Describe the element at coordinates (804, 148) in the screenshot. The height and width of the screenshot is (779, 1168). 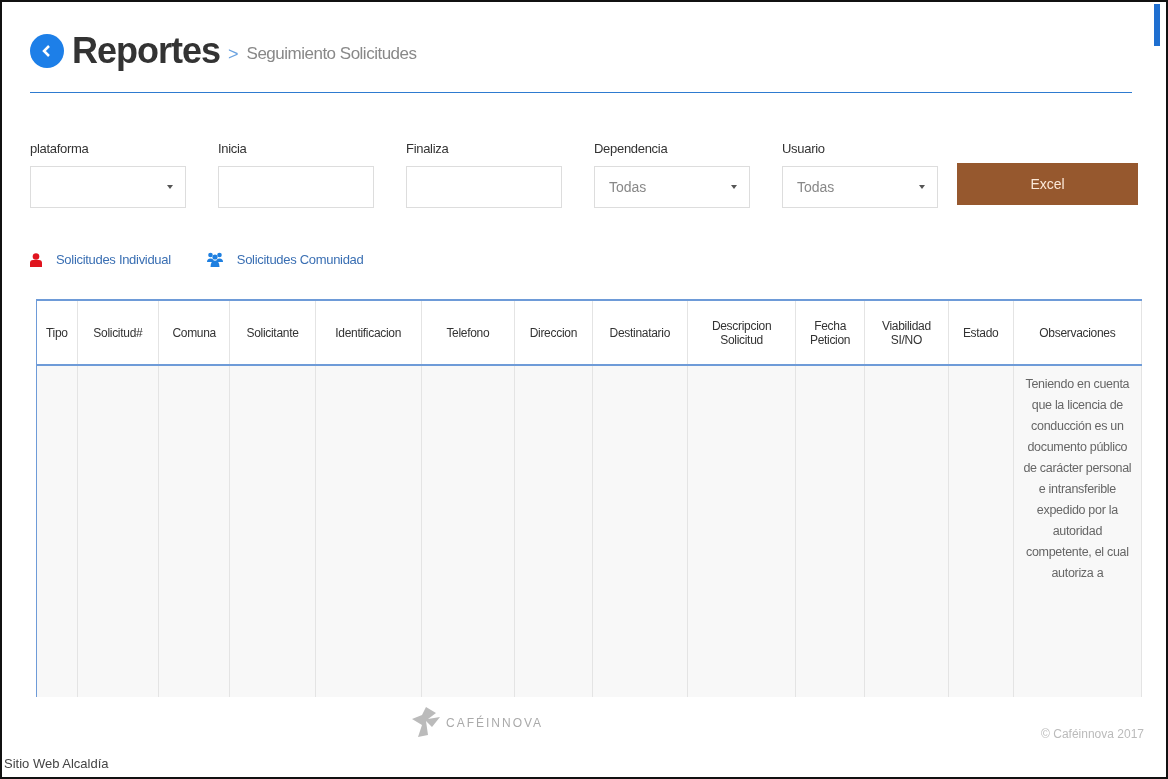
I see `field-label: Usuario` at that location.